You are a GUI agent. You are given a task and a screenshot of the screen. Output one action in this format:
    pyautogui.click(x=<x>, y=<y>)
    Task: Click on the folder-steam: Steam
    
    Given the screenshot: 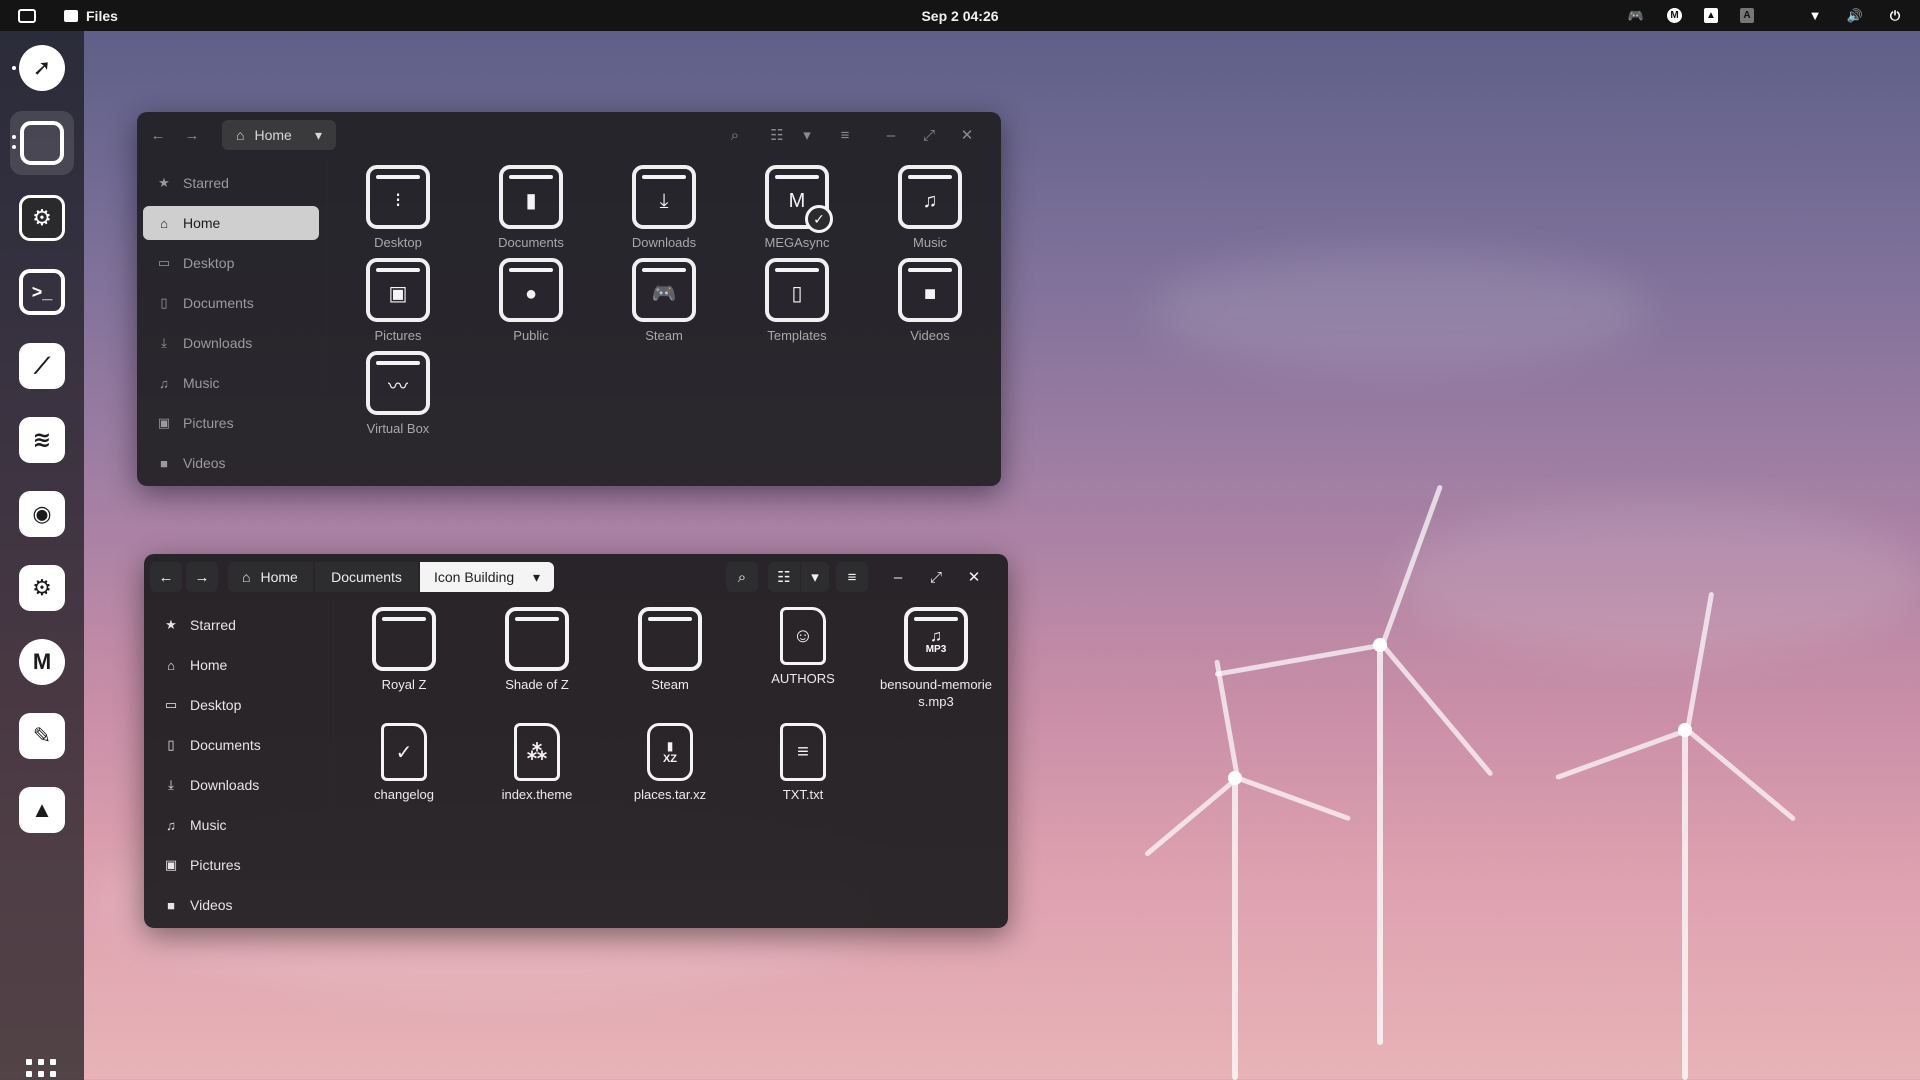 What is the action you would take?
    pyautogui.click(x=670, y=650)
    